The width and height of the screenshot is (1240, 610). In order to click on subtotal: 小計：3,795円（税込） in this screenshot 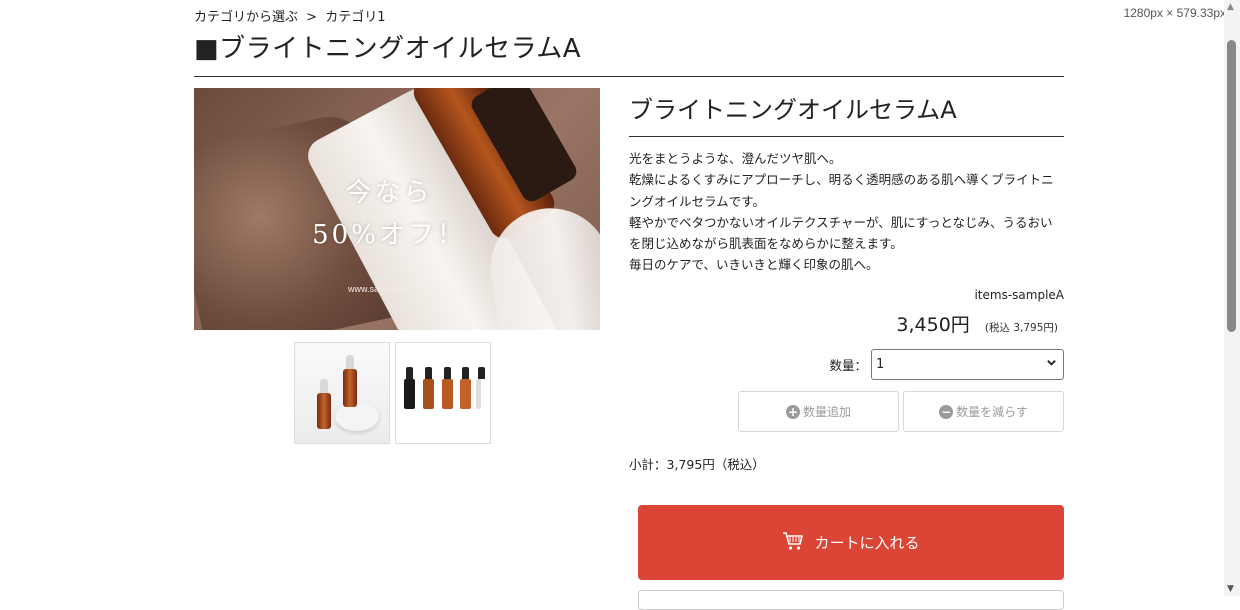, I will do `click(697, 464)`.